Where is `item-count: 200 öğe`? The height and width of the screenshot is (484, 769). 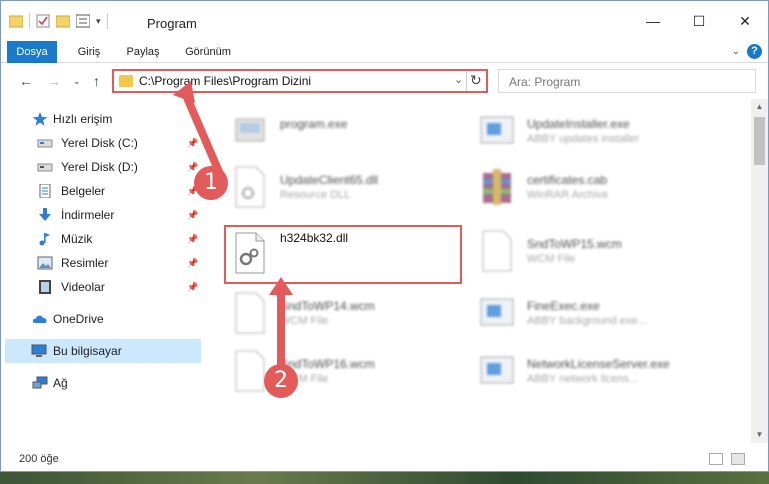 item-count: 200 öğe is located at coordinates (39, 459).